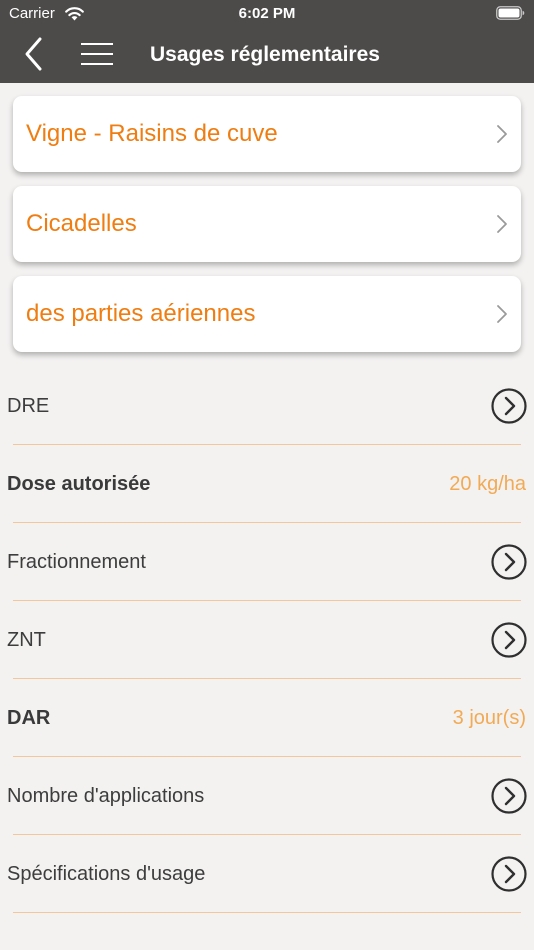 Image resolution: width=534 pixels, height=950 pixels. Describe the element at coordinates (267, 41) in the screenshot. I see `top-bar: Carrier 6:02 PM Usages réglementaires` at that location.